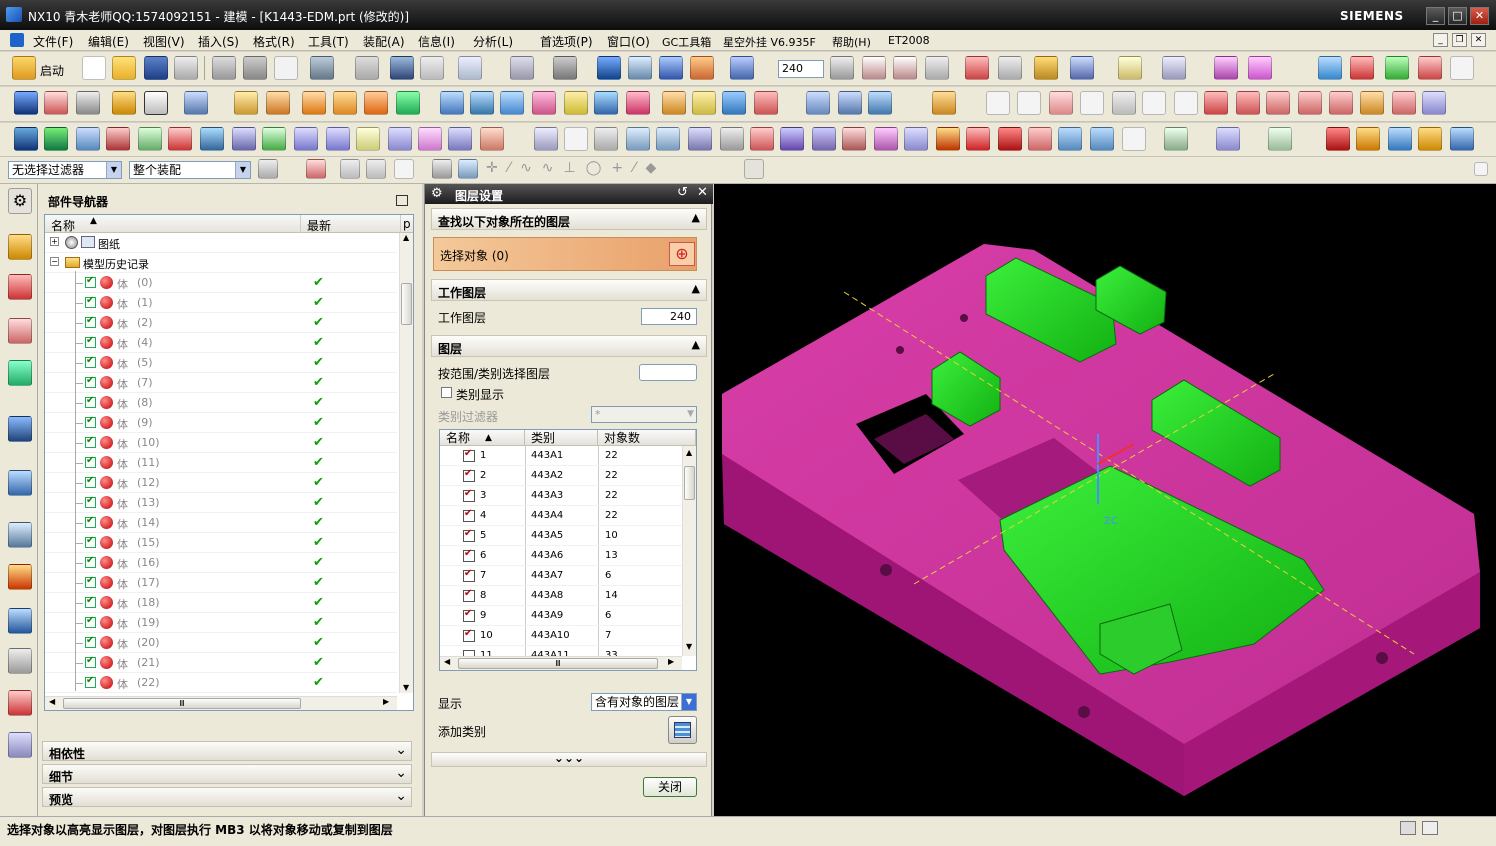 This screenshot has width=1496, height=846. I want to click on layer-table-hscrollbar: ◀ Ⅲ ▶, so click(561, 663).